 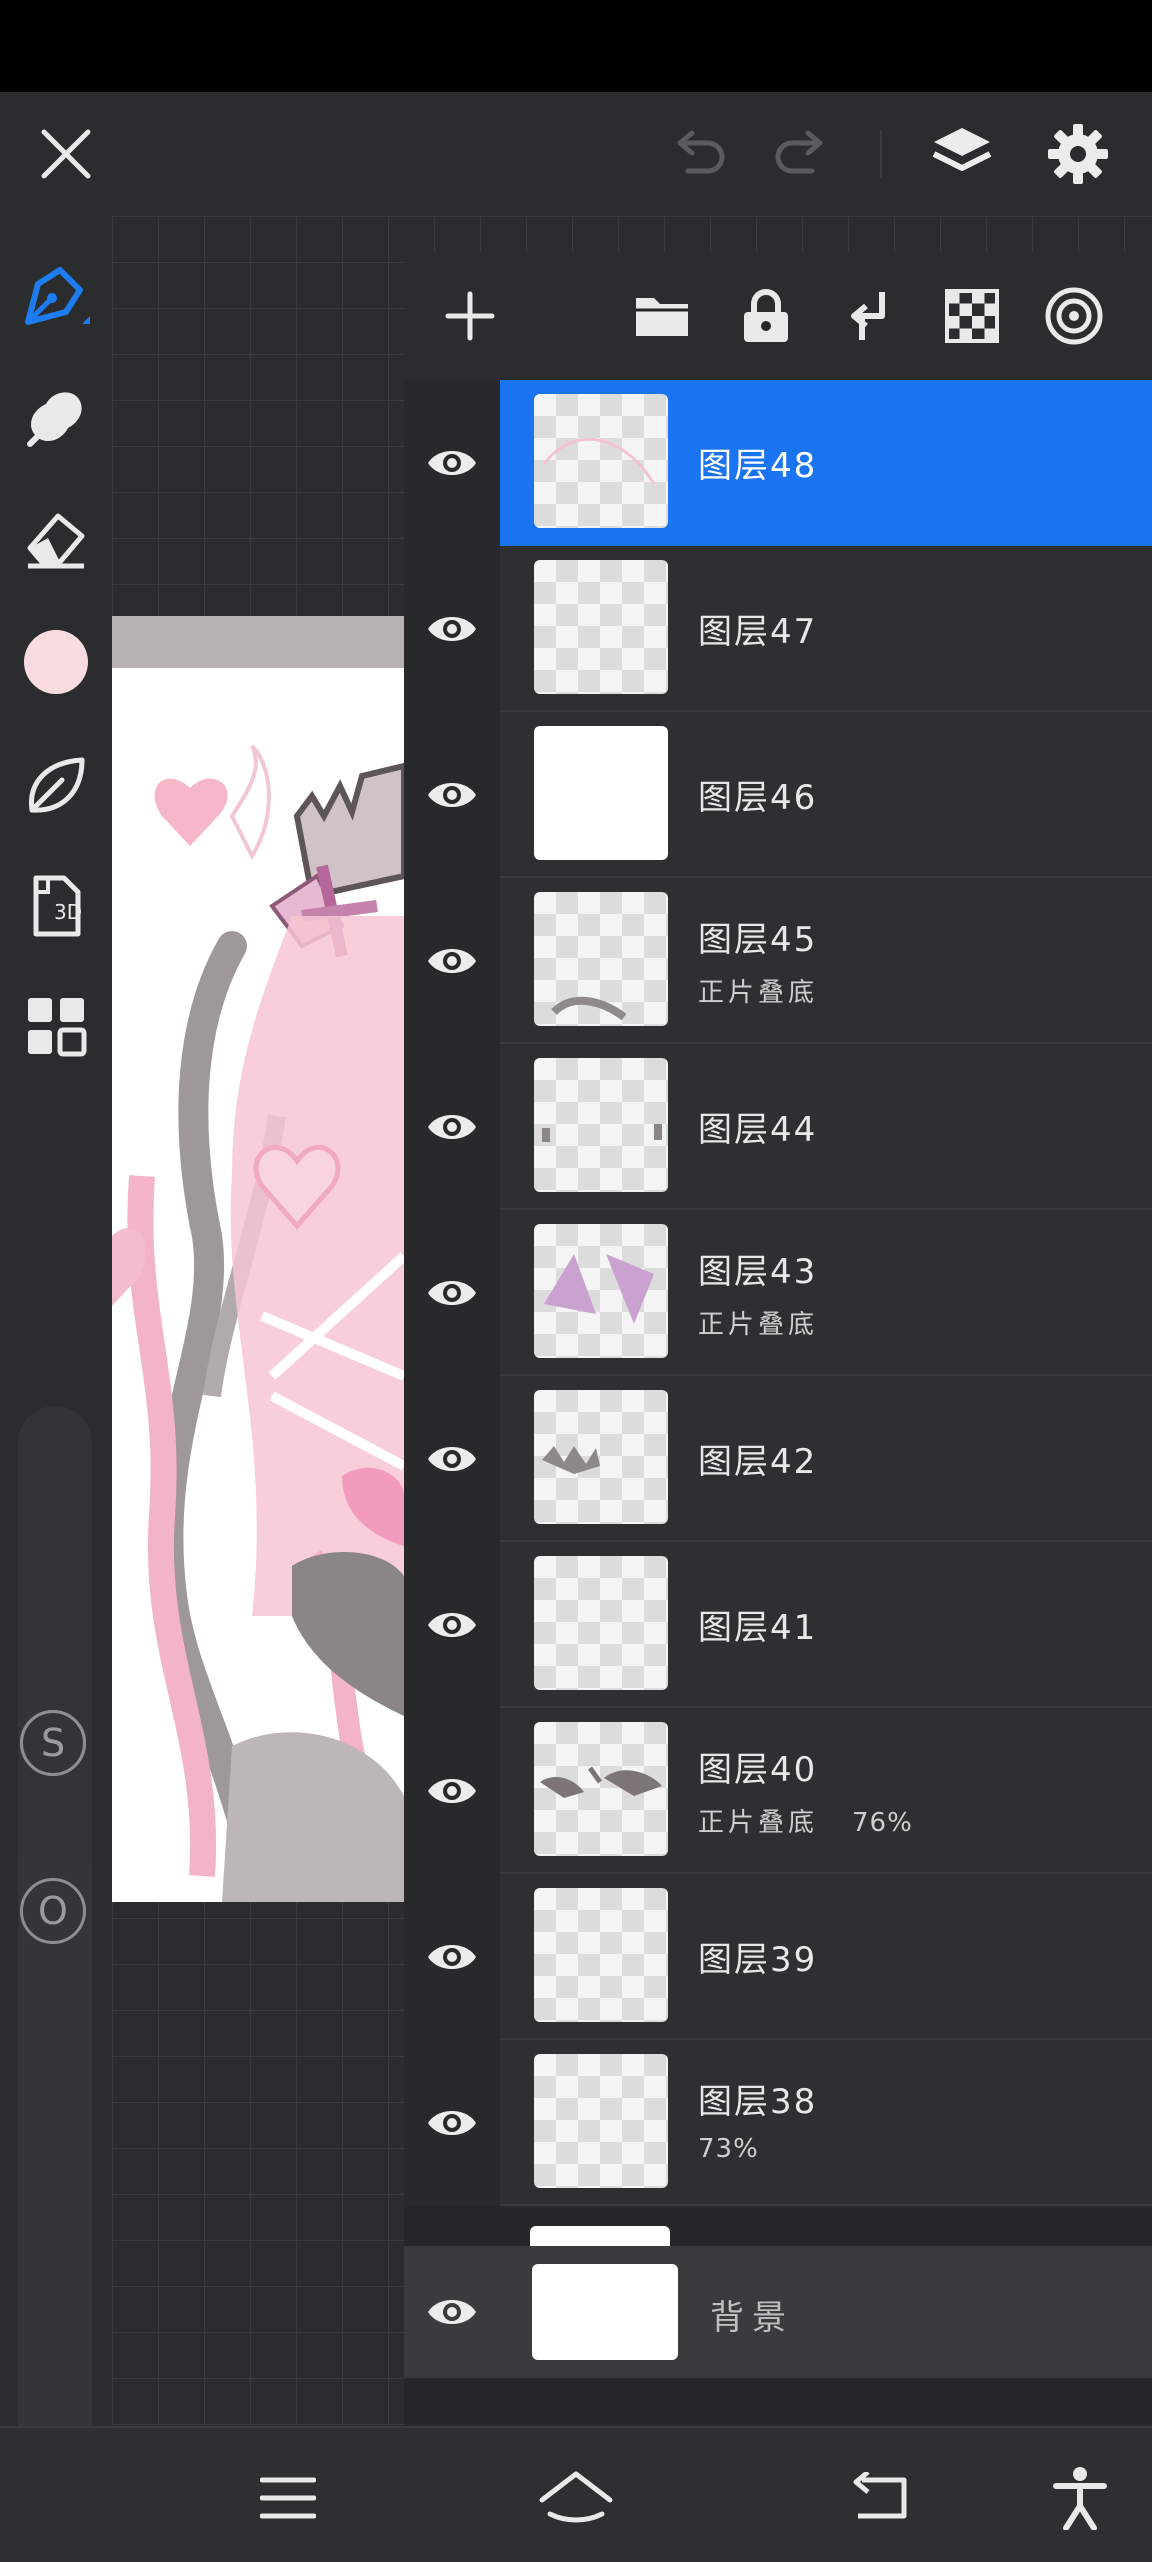 I want to click on menu-button, so click(x=288, y=2498).